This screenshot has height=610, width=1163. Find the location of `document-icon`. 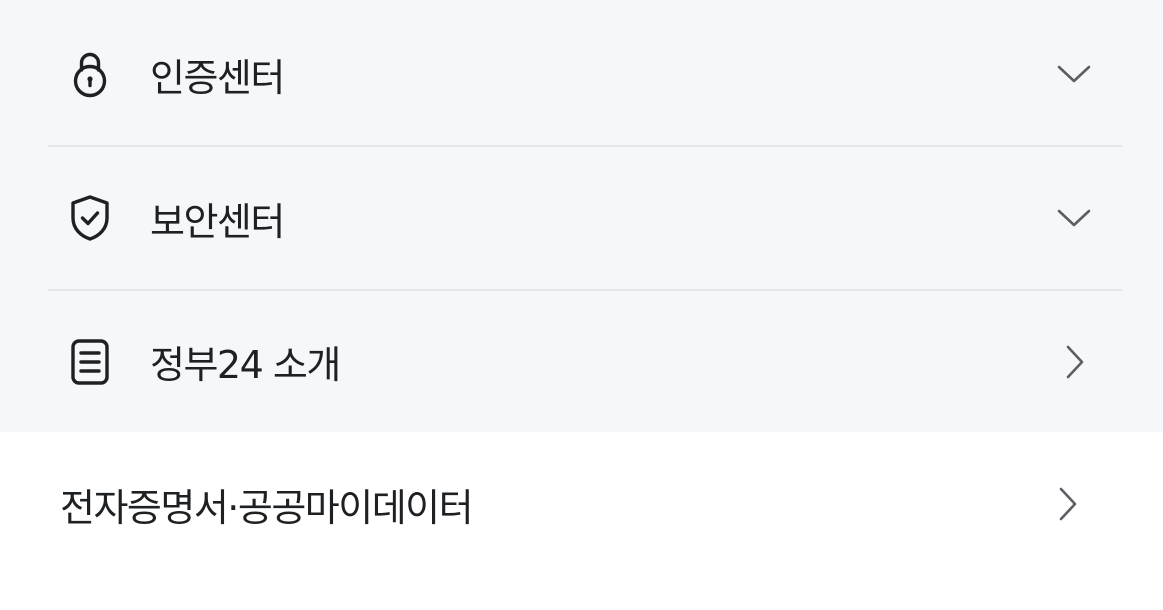

document-icon is located at coordinates (90, 362).